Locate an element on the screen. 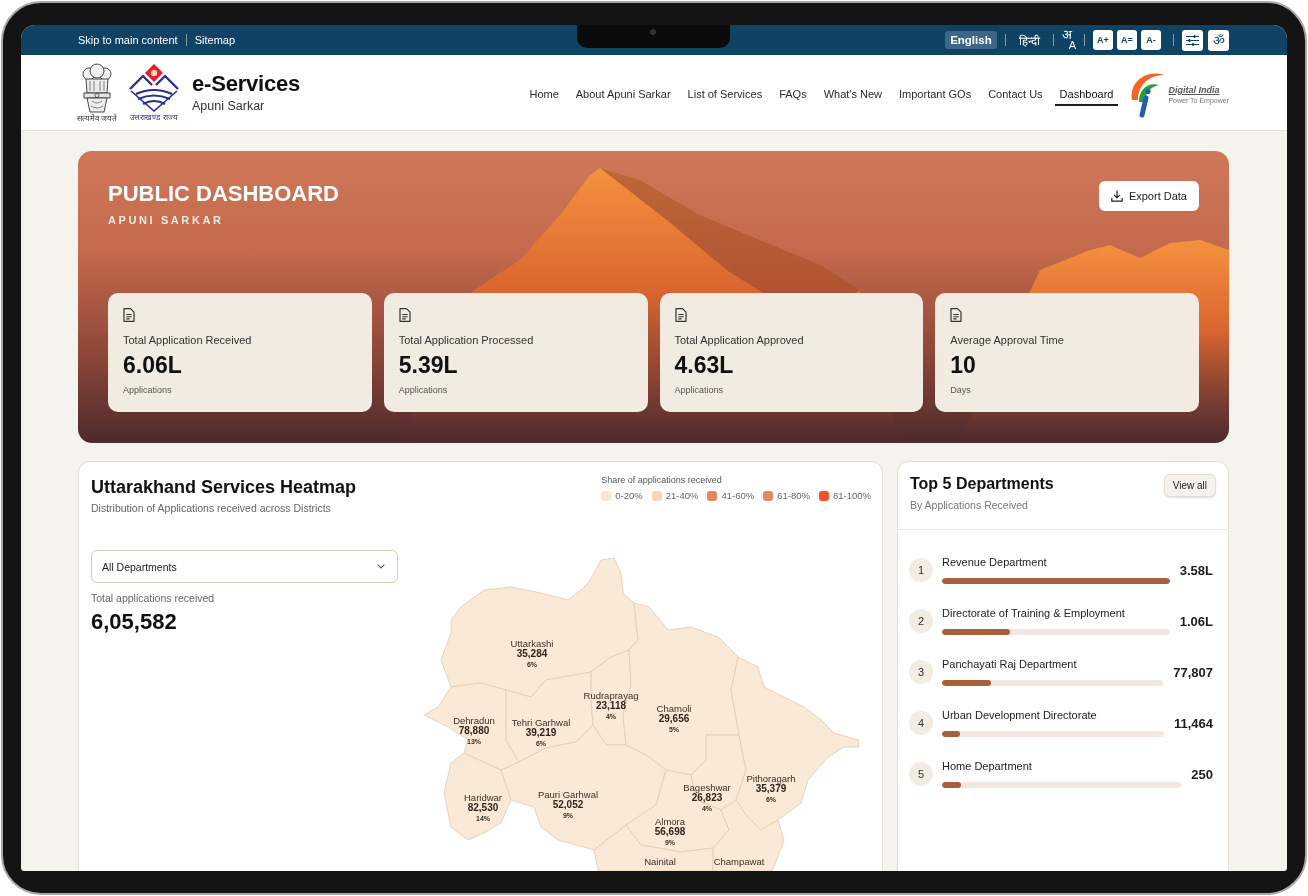 This screenshot has width=1308, height=896. department-value: 3.58L is located at coordinates (1196, 570).